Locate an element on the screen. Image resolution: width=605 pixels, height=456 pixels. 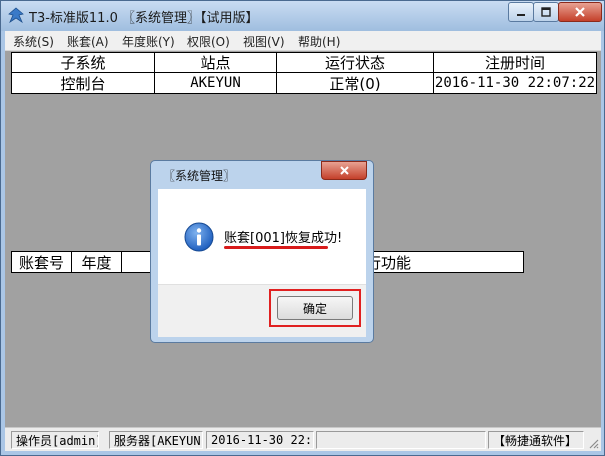
menu-annual-account: 年度账(Y) is located at coordinates (148, 41).